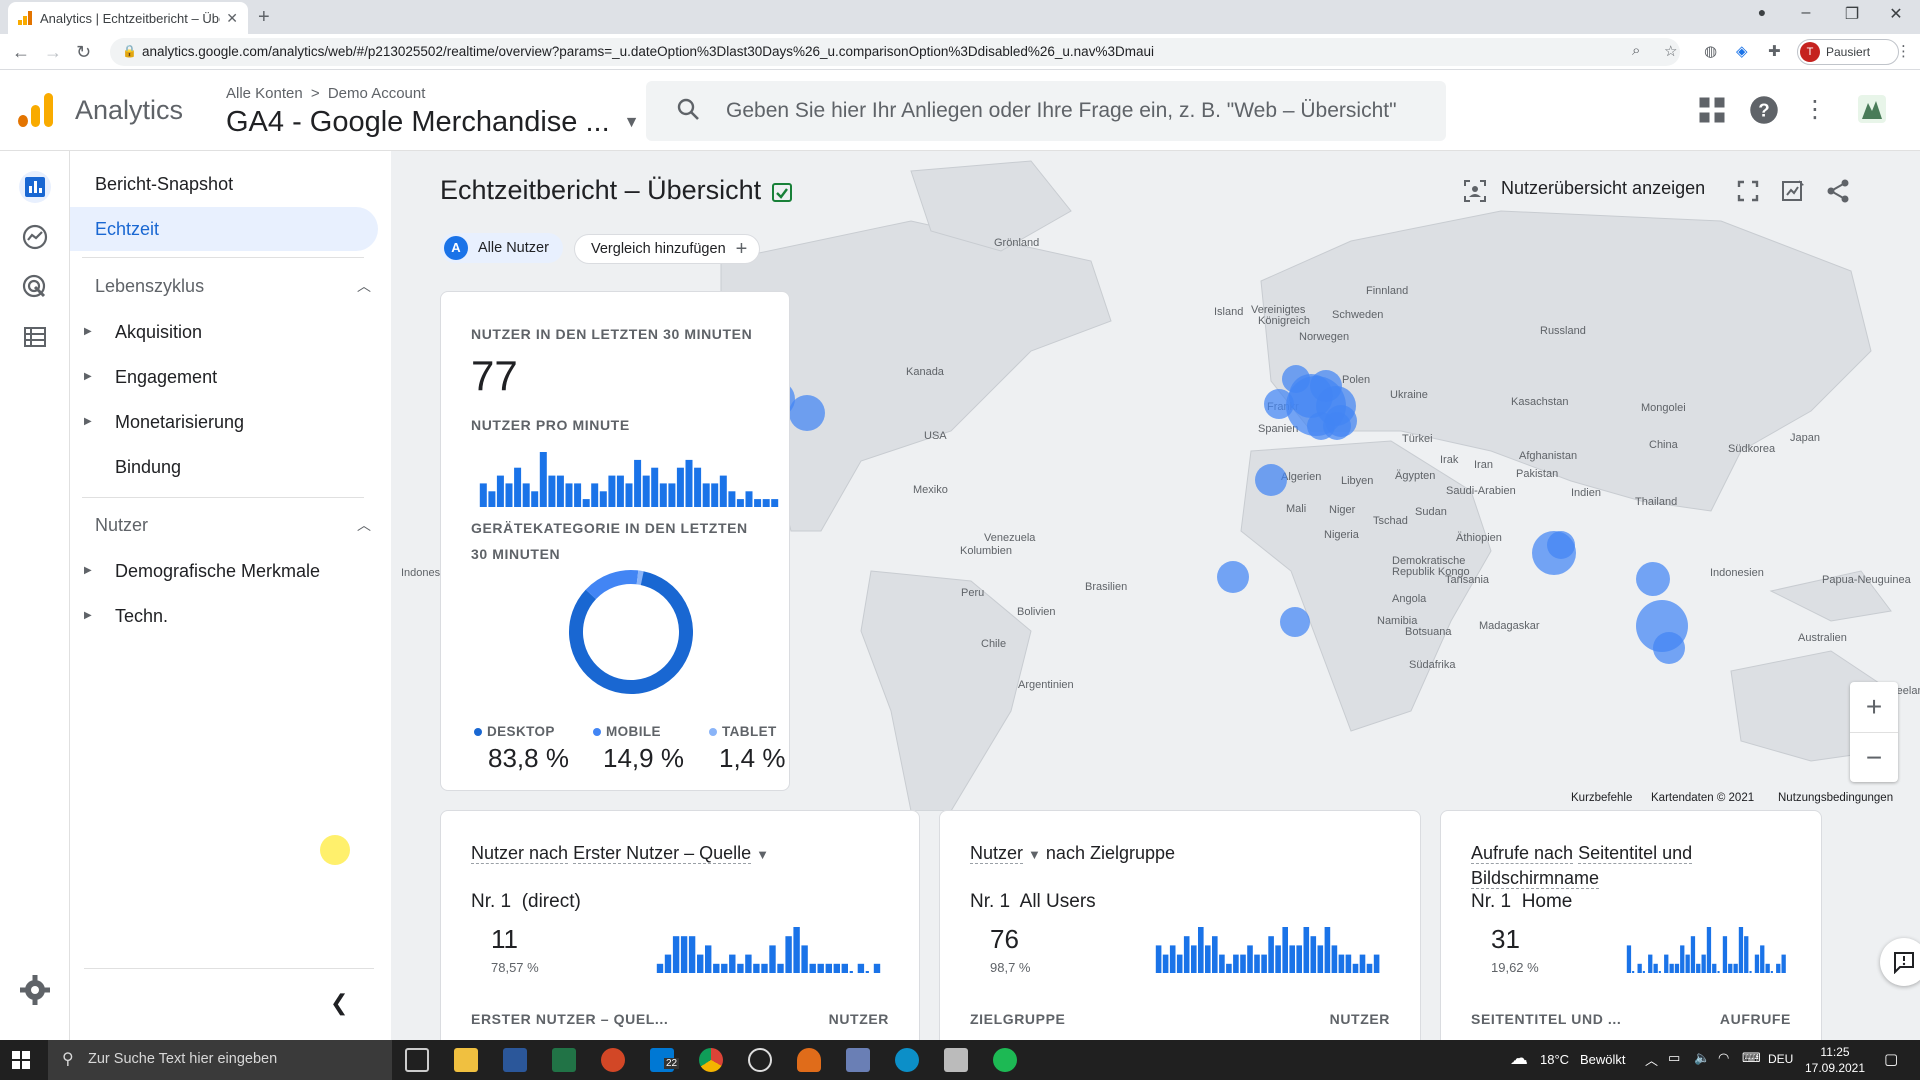 Image resolution: width=1920 pixels, height=1080 pixels. Describe the element at coordinates (377, 93) in the screenshot. I see `crumb-account: Demo Account` at that location.